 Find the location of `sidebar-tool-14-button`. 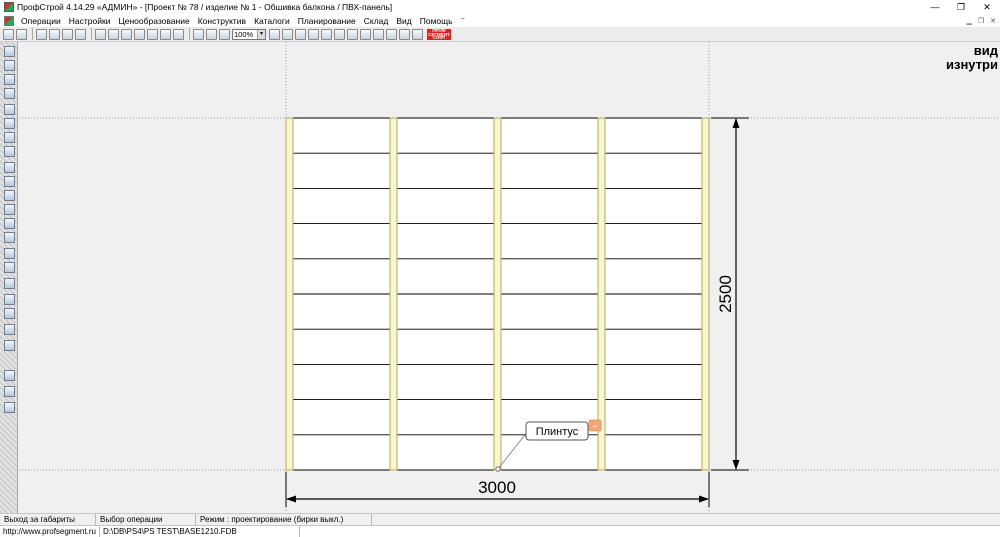

sidebar-tool-14-button is located at coordinates (9, 237).